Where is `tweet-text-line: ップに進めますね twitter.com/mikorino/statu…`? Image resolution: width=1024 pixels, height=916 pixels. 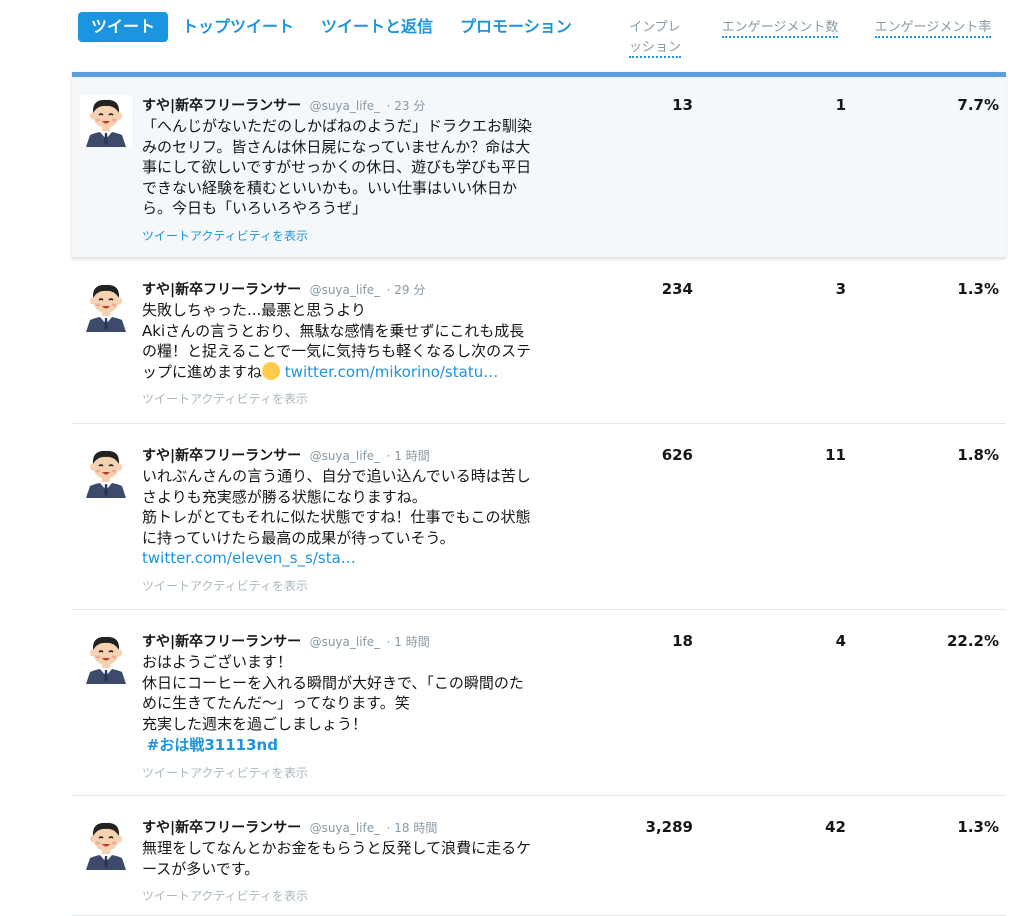 tweet-text-line: ップに進めますね twitter.com/mikorino/statu… is located at coordinates (362, 372).